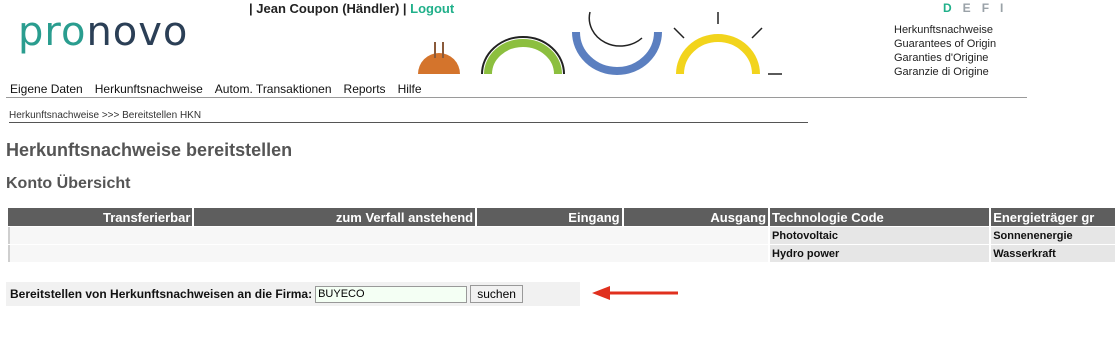  I want to click on cell-energy: Wasserkraft, so click(1053, 253).